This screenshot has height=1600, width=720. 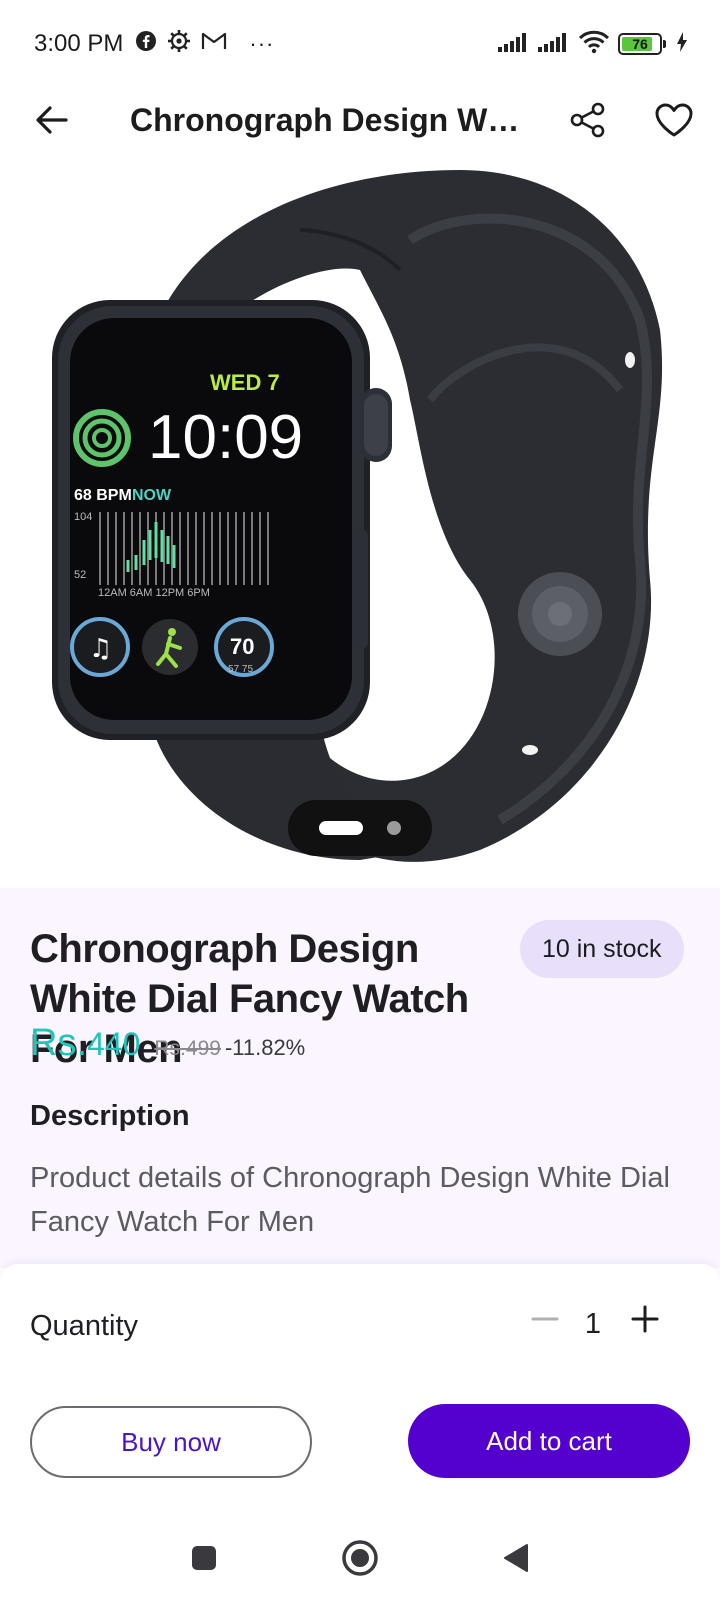 I want to click on share-button, so click(x=588, y=120).